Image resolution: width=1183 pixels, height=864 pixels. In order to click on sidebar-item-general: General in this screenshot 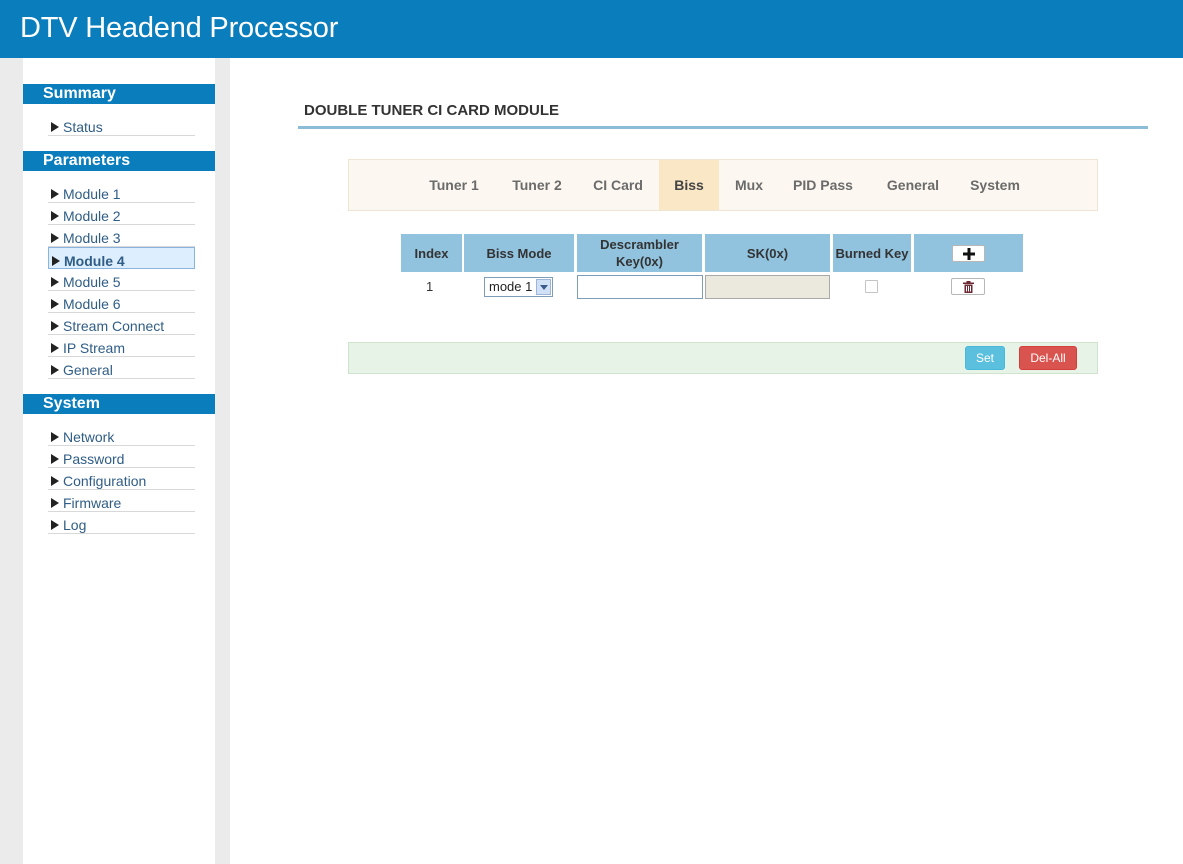, I will do `click(121, 368)`.